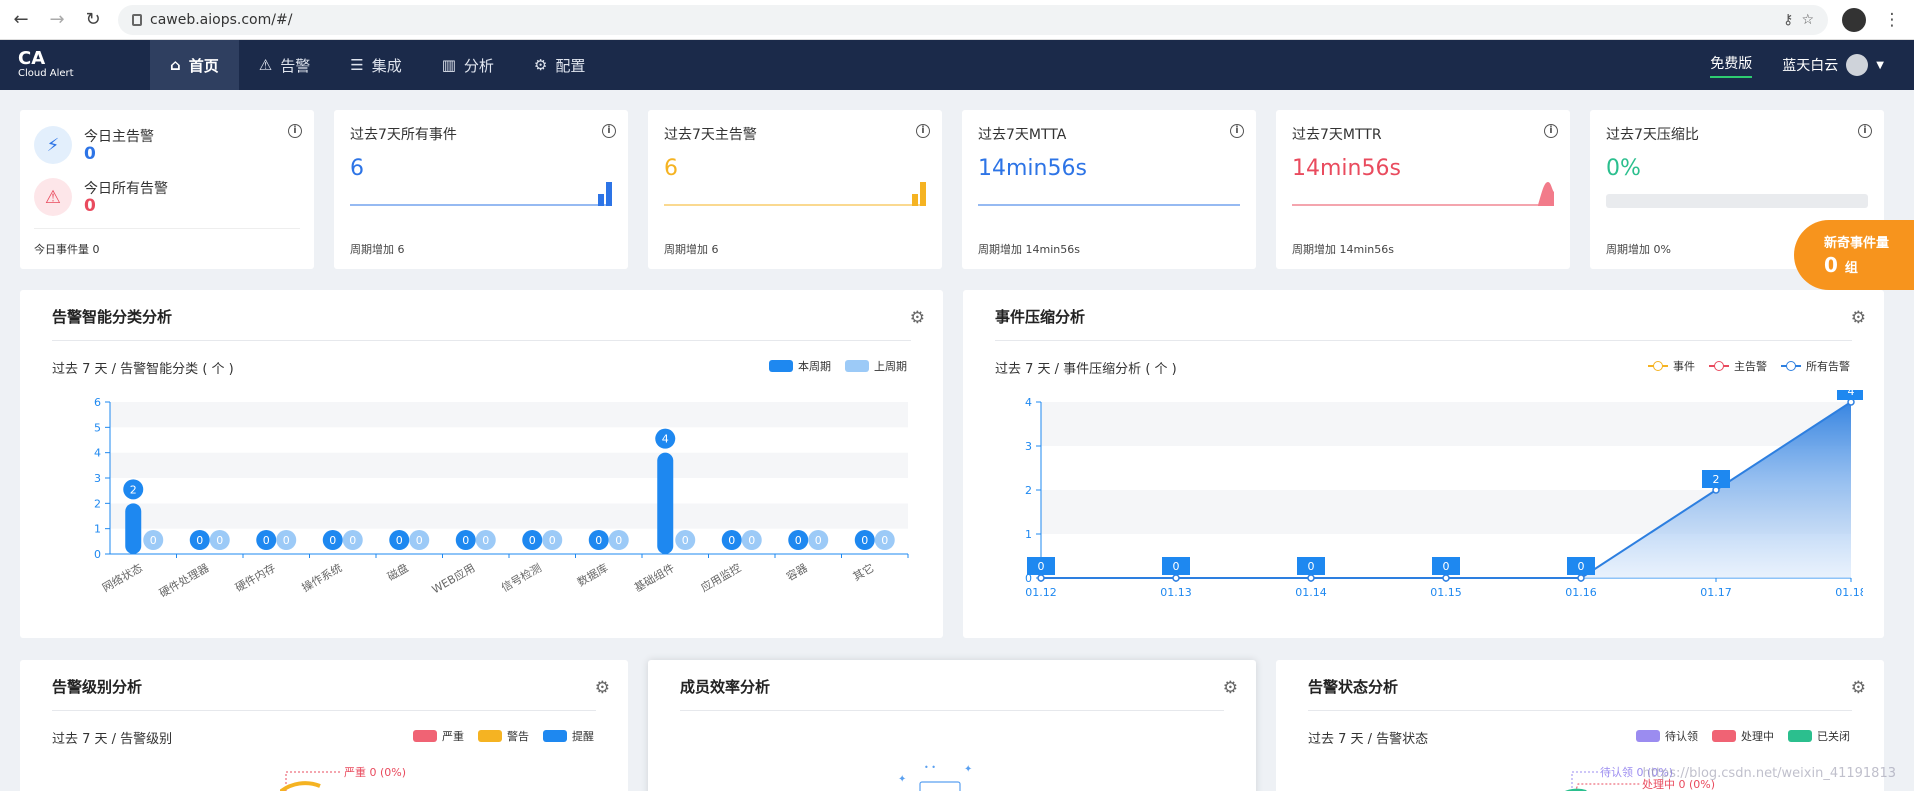 The width and height of the screenshot is (1914, 791). I want to click on user-menu: 蓝天白云 ▼, so click(1833, 65).